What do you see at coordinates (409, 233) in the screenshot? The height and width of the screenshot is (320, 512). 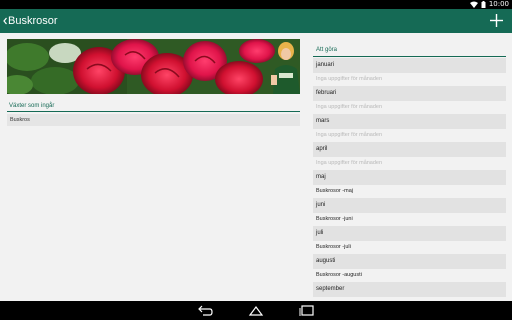 I see `month-row-juli: juli` at bounding box center [409, 233].